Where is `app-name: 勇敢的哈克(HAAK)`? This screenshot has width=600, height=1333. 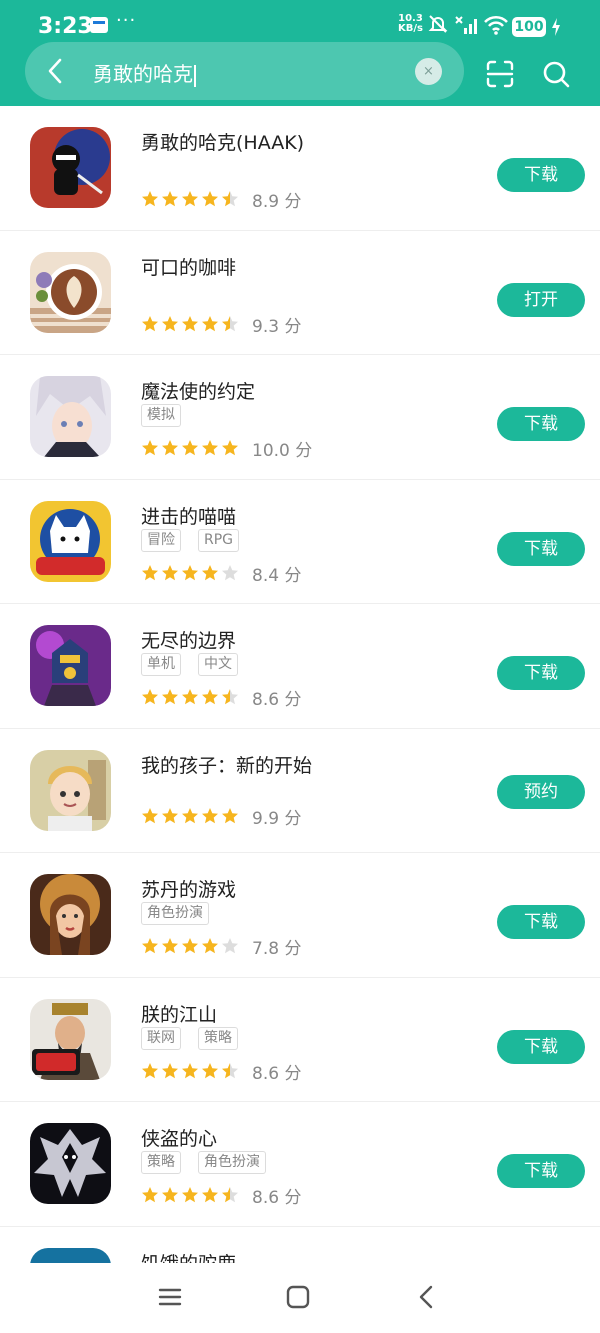
app-name: 勇敢的哈克(HAAK) is located at coordinates (222, 141).